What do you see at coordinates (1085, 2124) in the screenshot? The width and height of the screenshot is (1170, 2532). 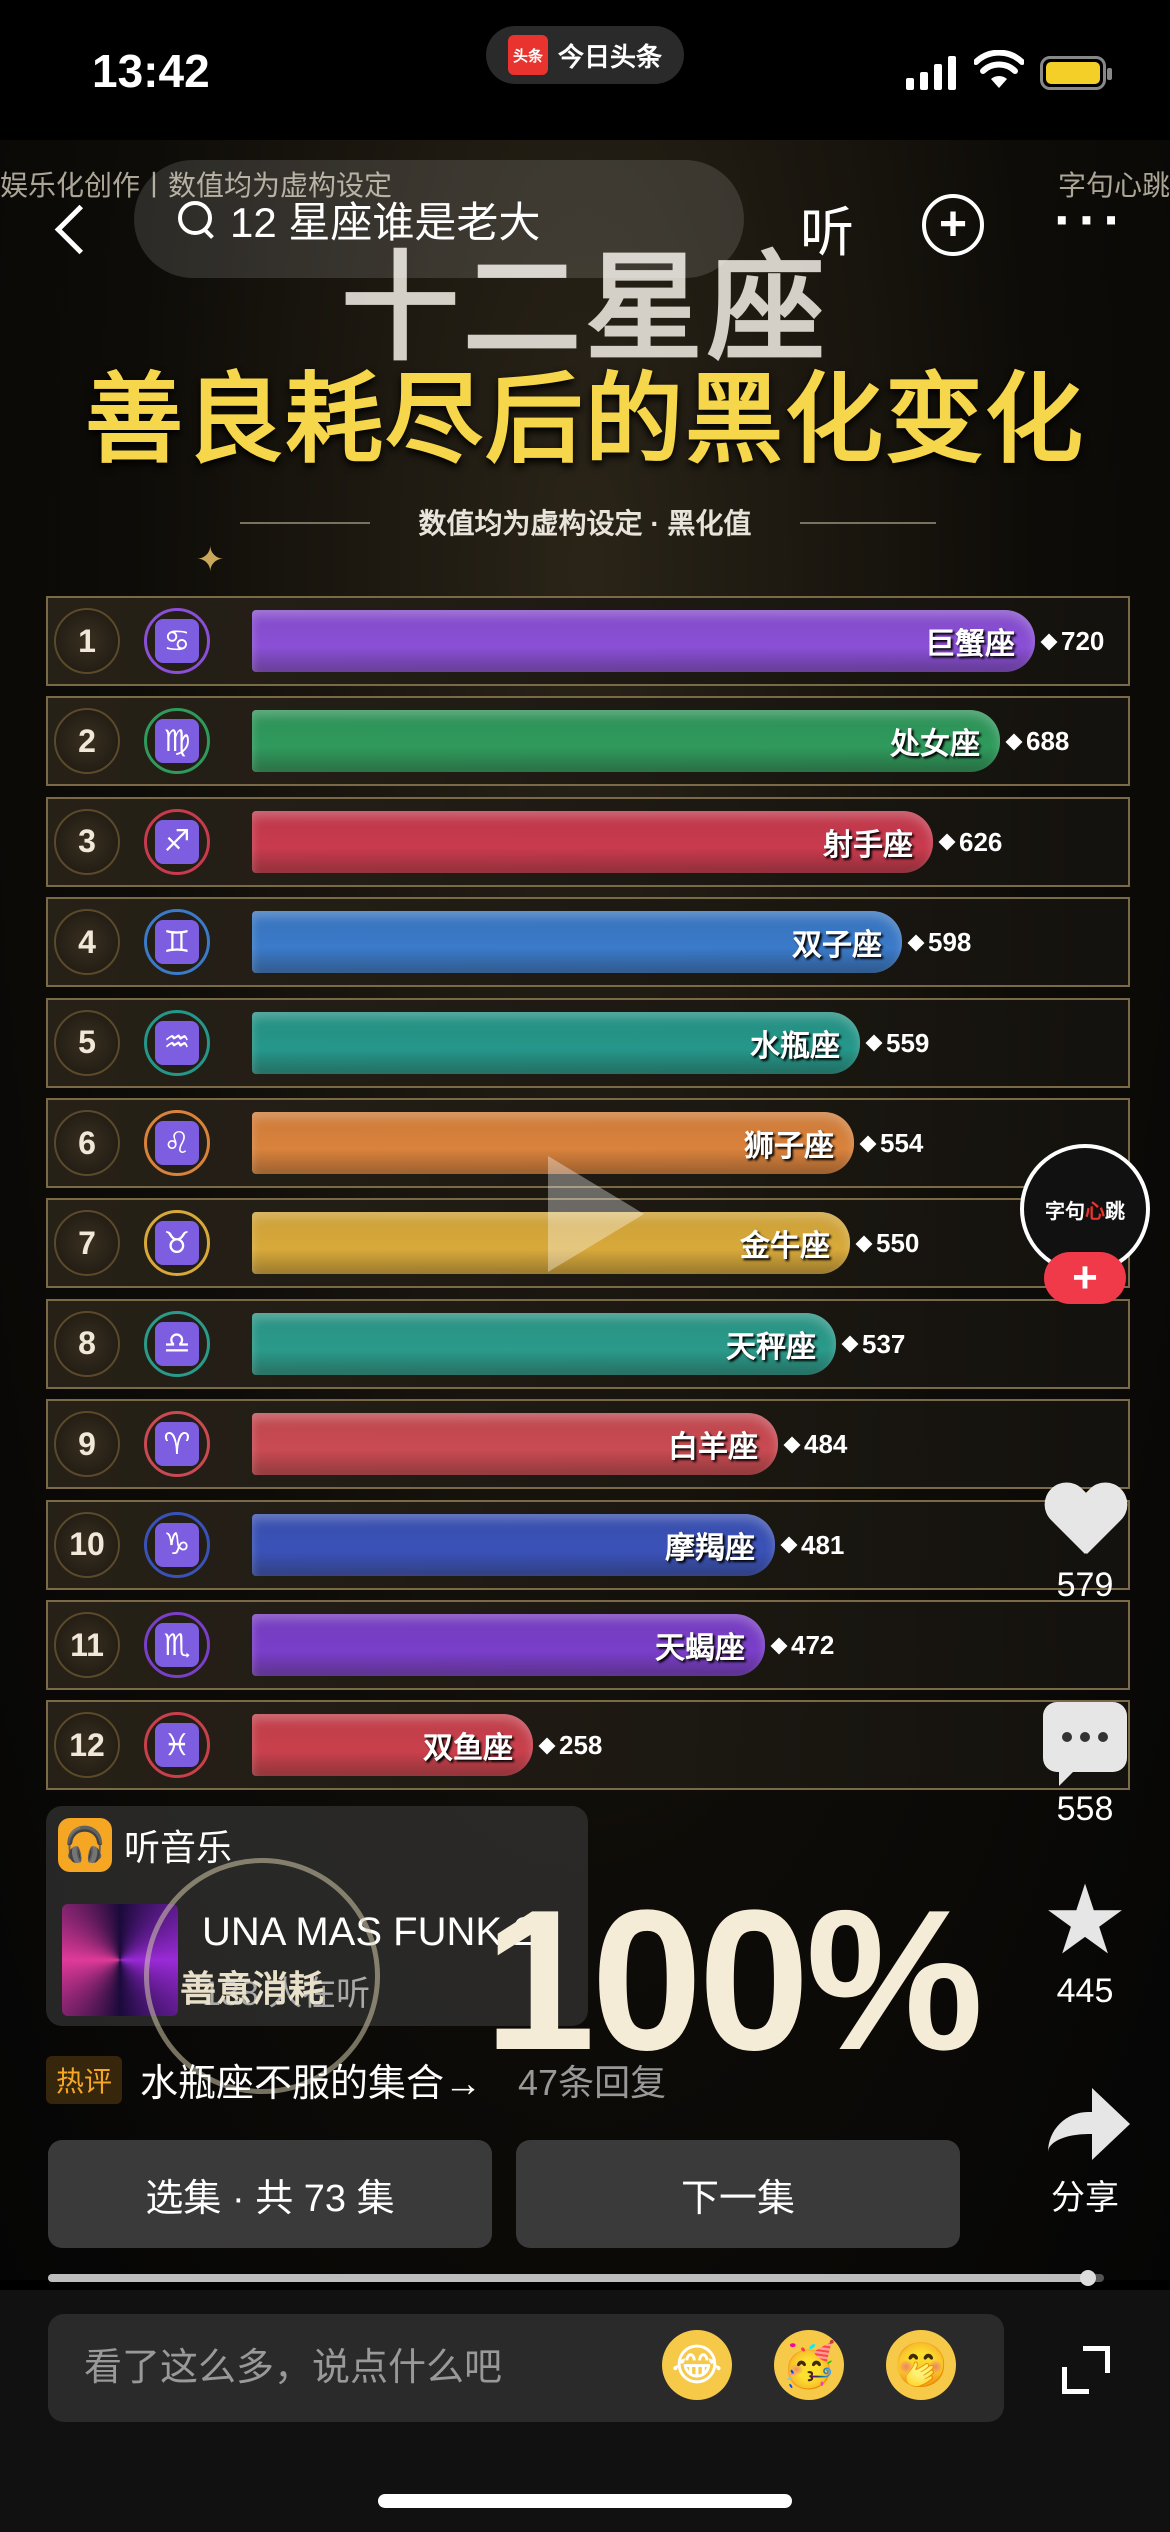 I see `share-icon` at bounding box center [1085, 2124].